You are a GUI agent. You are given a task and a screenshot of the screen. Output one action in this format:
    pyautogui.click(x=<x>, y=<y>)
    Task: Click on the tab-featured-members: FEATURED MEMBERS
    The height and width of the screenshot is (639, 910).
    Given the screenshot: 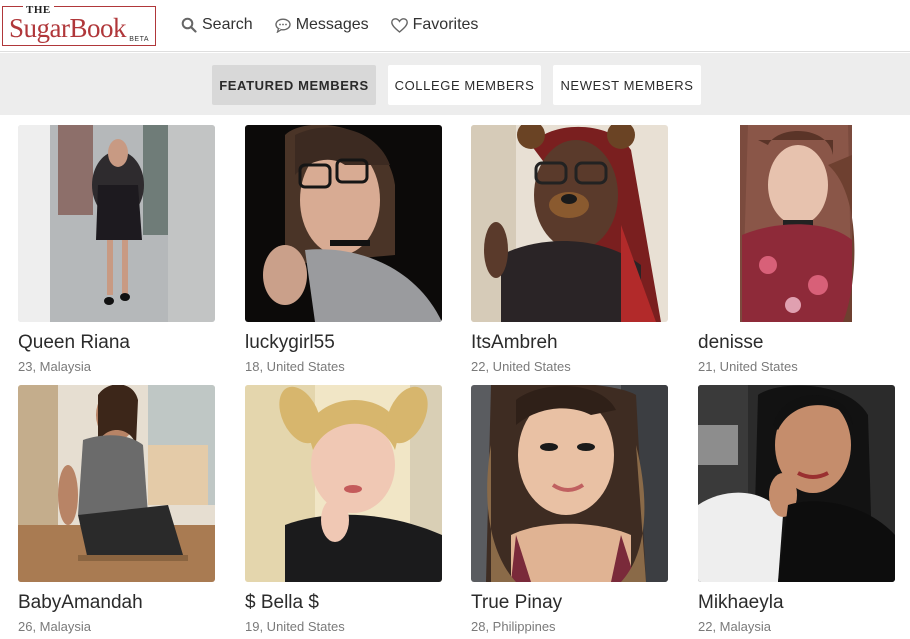 What is the action you would take?
    pyautogui.click(x=294, y=85)
    